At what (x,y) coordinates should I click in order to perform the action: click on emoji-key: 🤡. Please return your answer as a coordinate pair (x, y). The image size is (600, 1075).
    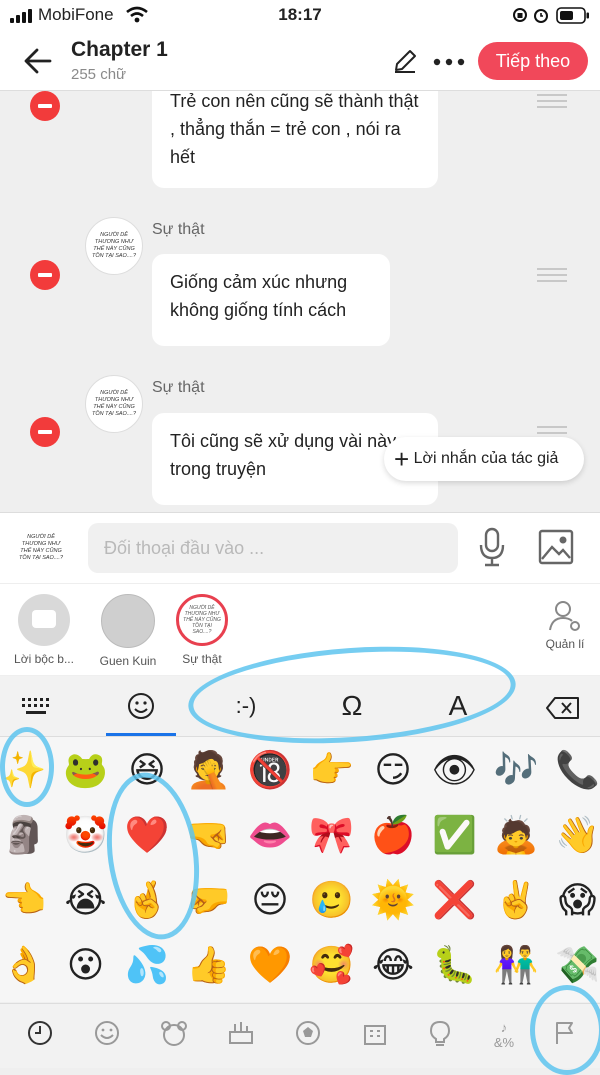
    Looking at the image, I should click on (86, 835).